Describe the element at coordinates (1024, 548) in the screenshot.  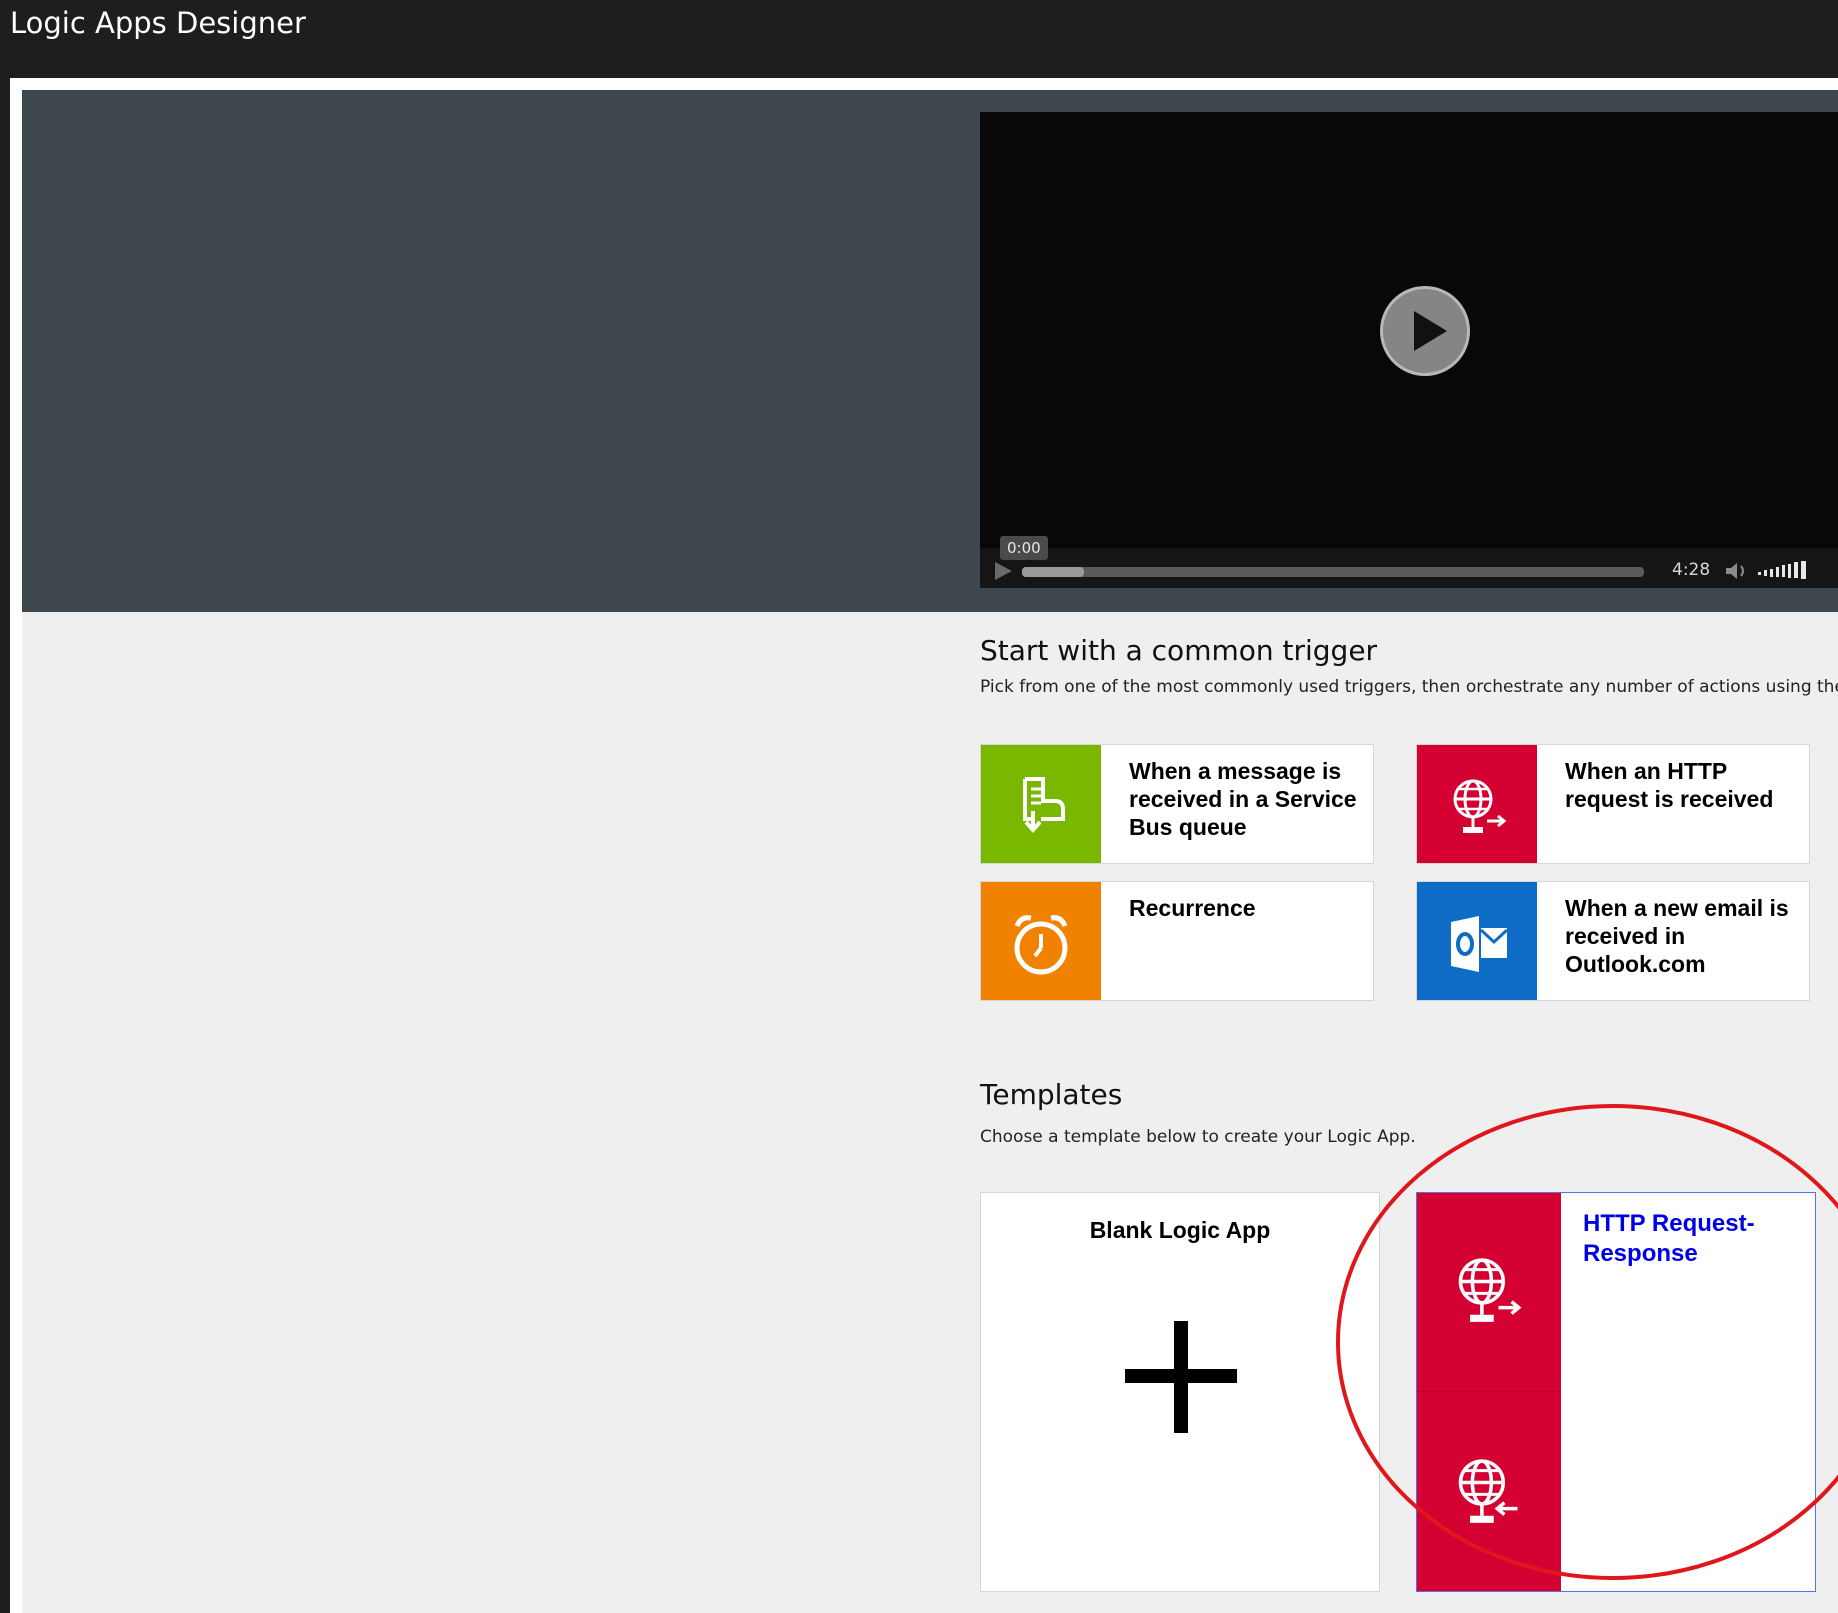
I see `current-time-tooltip: 0:00` at that location.